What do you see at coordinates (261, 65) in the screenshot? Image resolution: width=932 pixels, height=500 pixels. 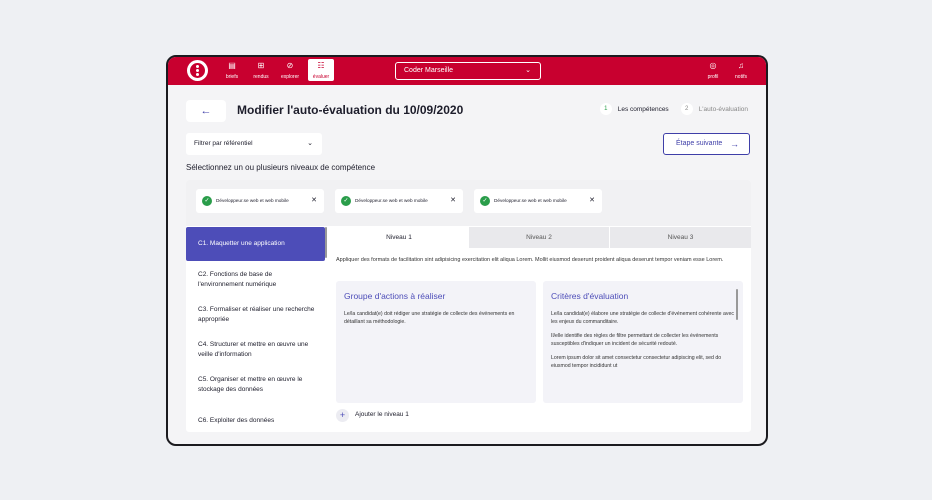 I see `gift-icon: ⊞` at bounding box center [261, 65].